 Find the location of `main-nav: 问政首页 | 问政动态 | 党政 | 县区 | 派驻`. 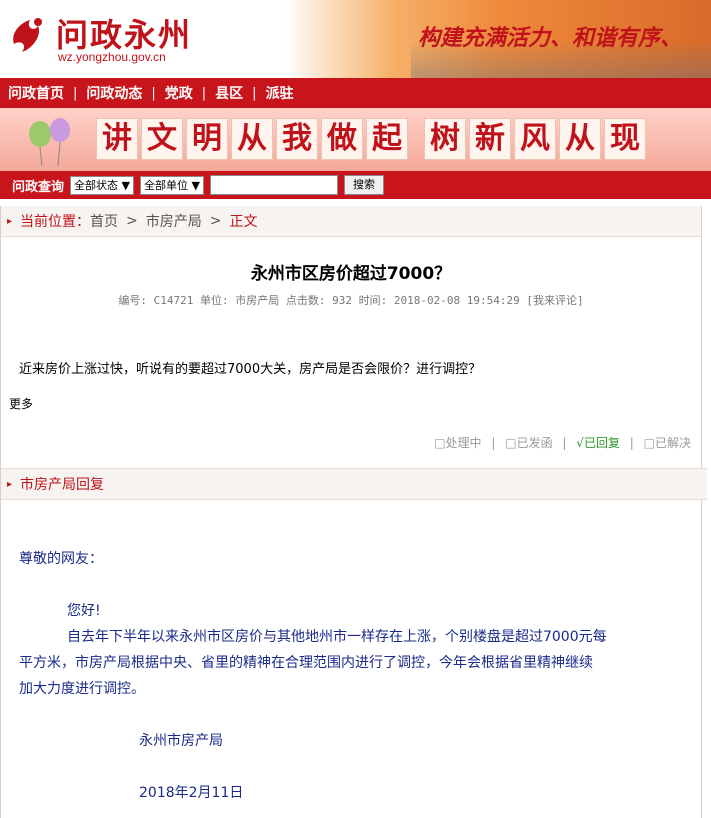

main-nav: 问政首页 | 问政动态 | 党政 | 县区 | 派驻 is located at coordinates (355, 93).